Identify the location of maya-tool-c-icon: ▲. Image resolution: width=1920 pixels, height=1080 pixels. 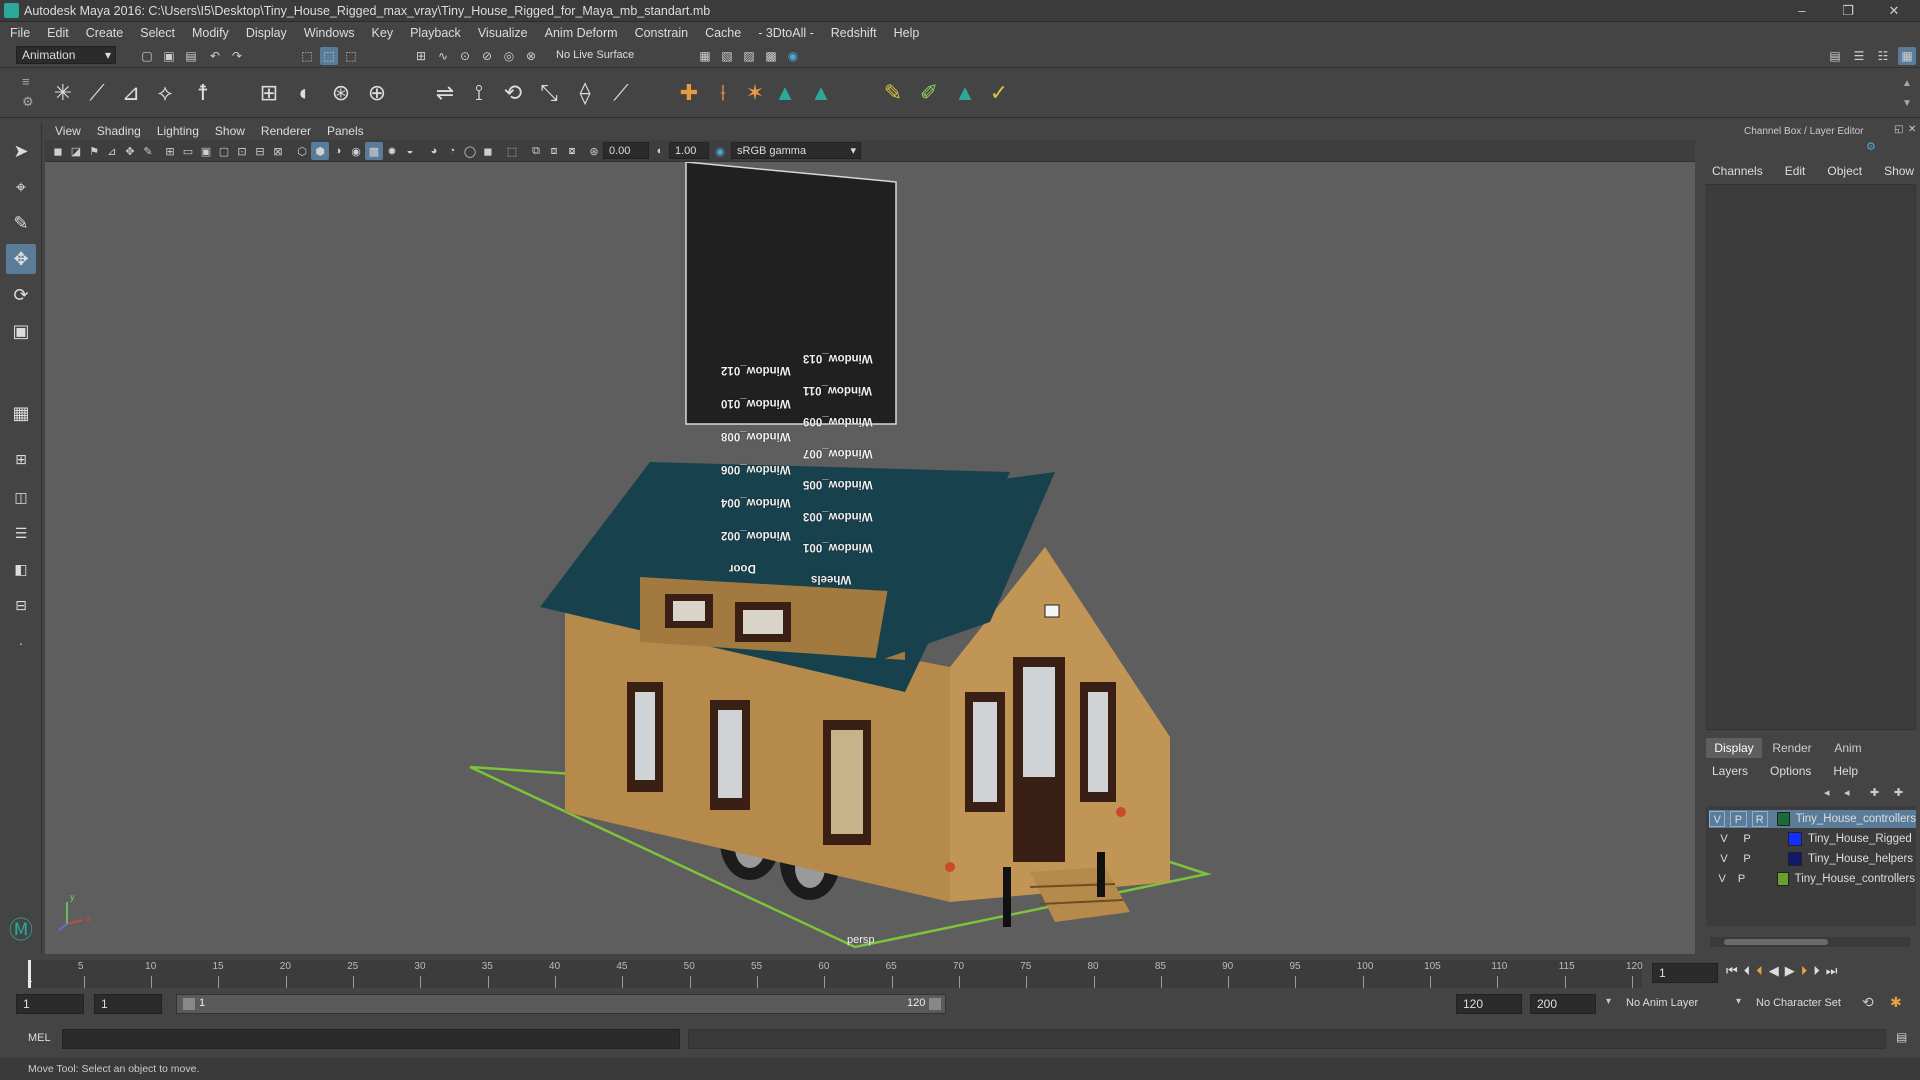
(965, 93).